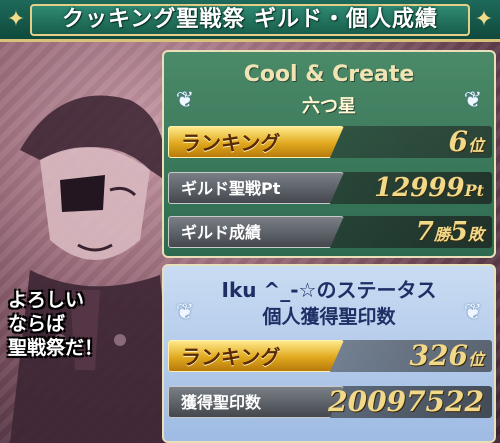 The height and width of the screenshot is (443, 500). Describe the element at coordinates (449, 232) in the screenshot. I see `guild-record-value: 7勝5敗` at that location.